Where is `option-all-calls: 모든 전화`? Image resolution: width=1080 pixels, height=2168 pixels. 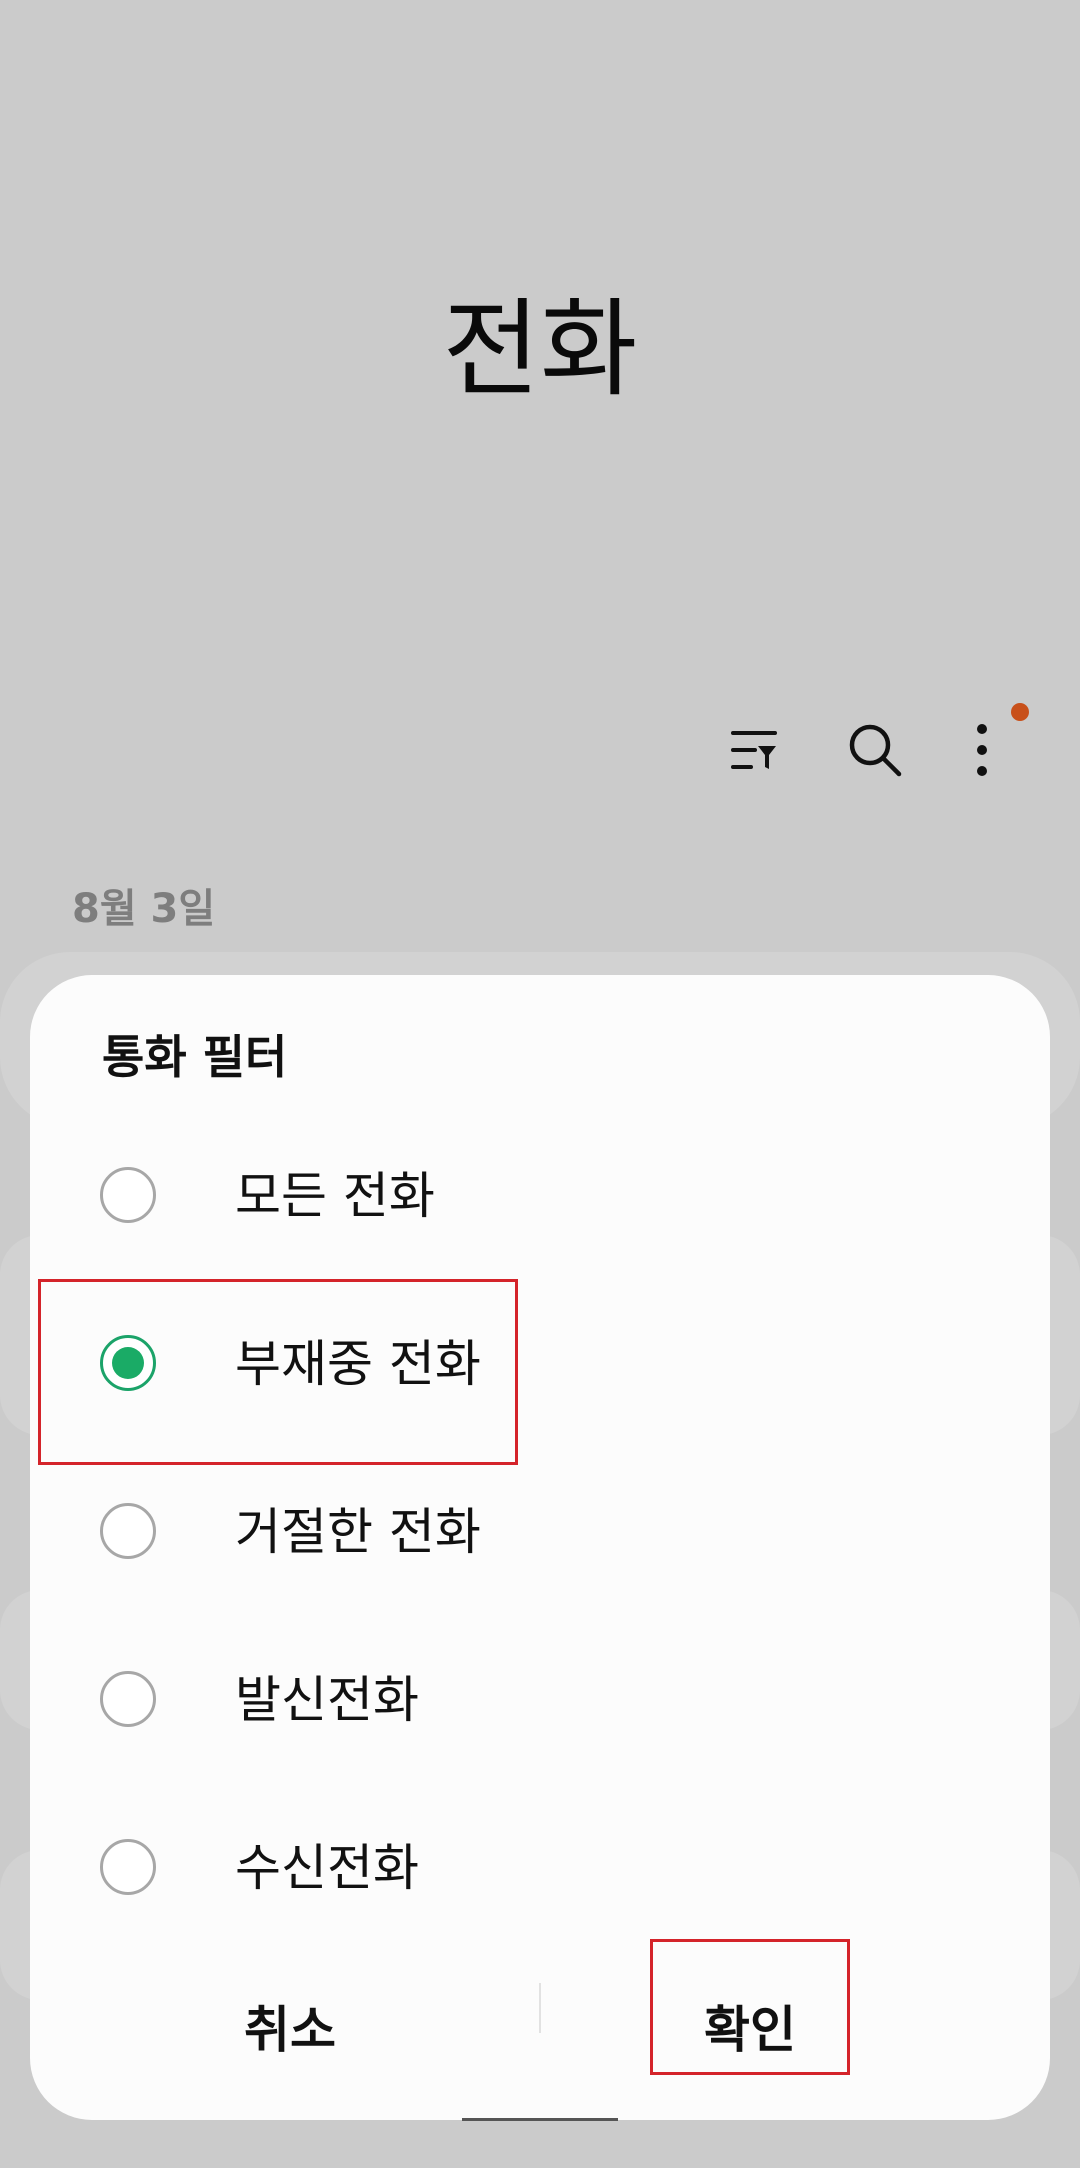
option-all-calls: 모든 전화 is located at coordinates (540, 1197).